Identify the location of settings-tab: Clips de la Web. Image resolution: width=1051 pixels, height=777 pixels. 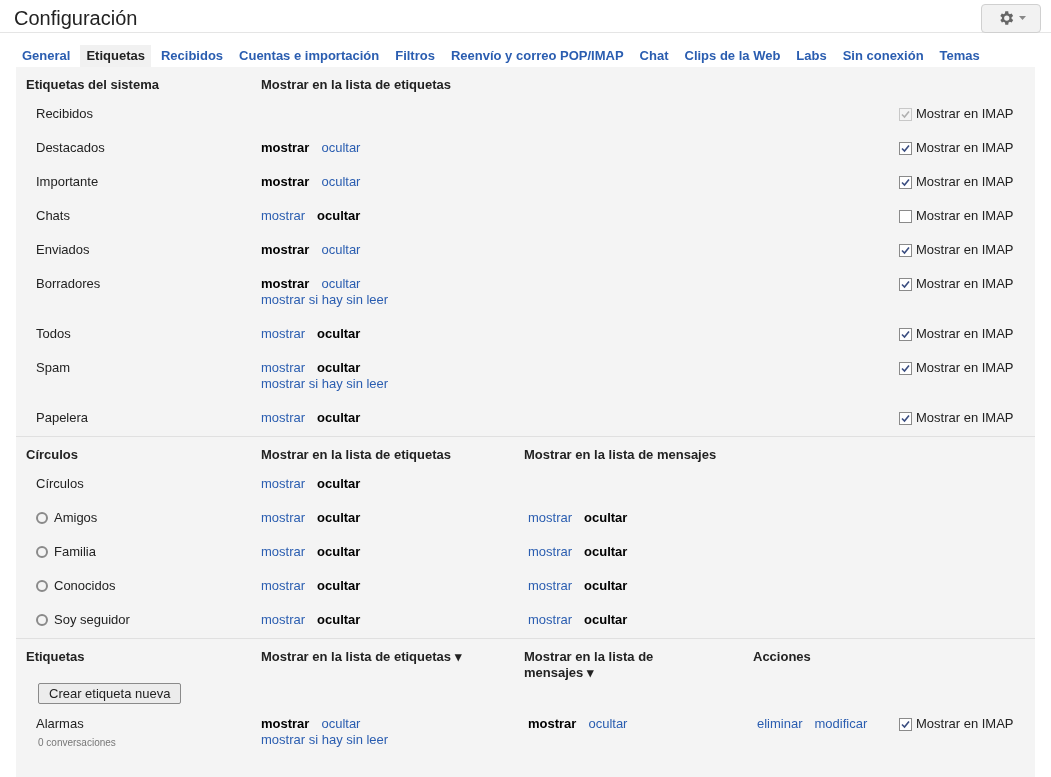
(732, 56).